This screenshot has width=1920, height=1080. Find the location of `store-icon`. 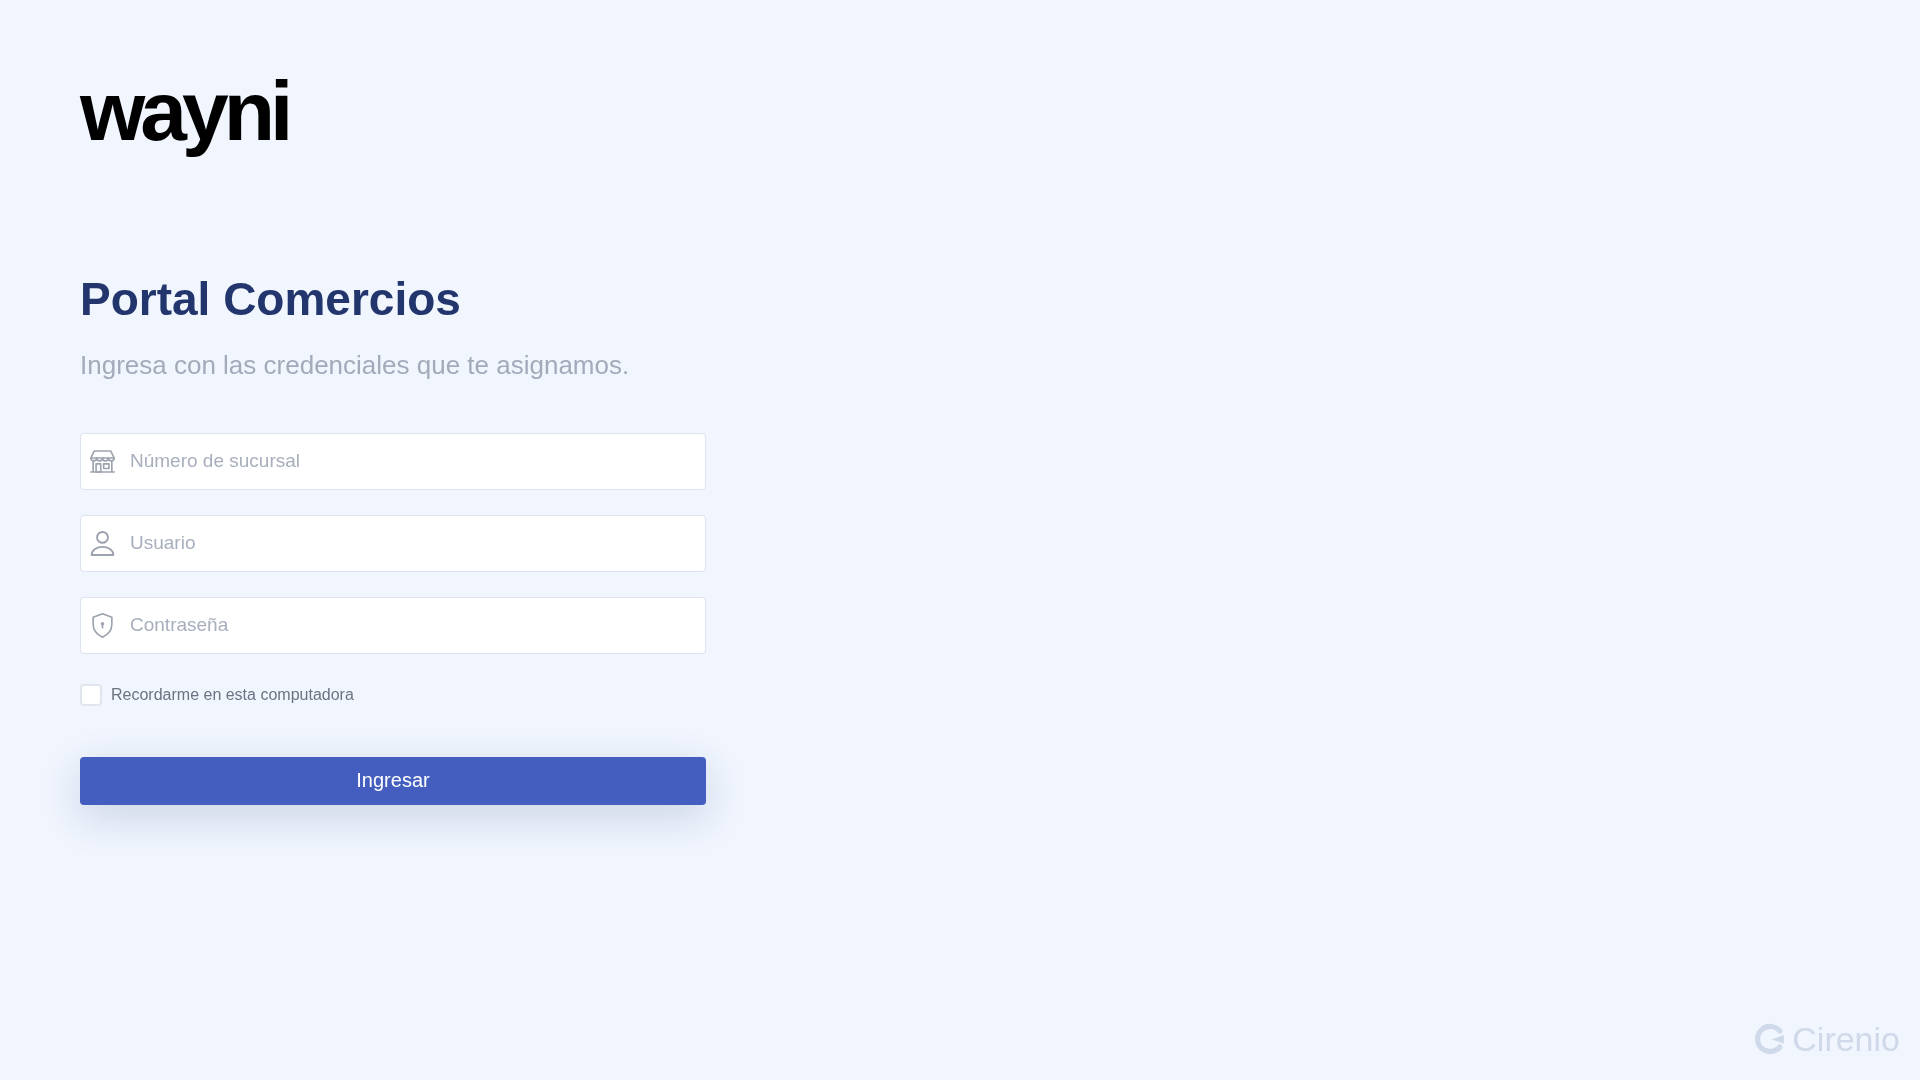

store-icon is located at coordinates (102, 461).